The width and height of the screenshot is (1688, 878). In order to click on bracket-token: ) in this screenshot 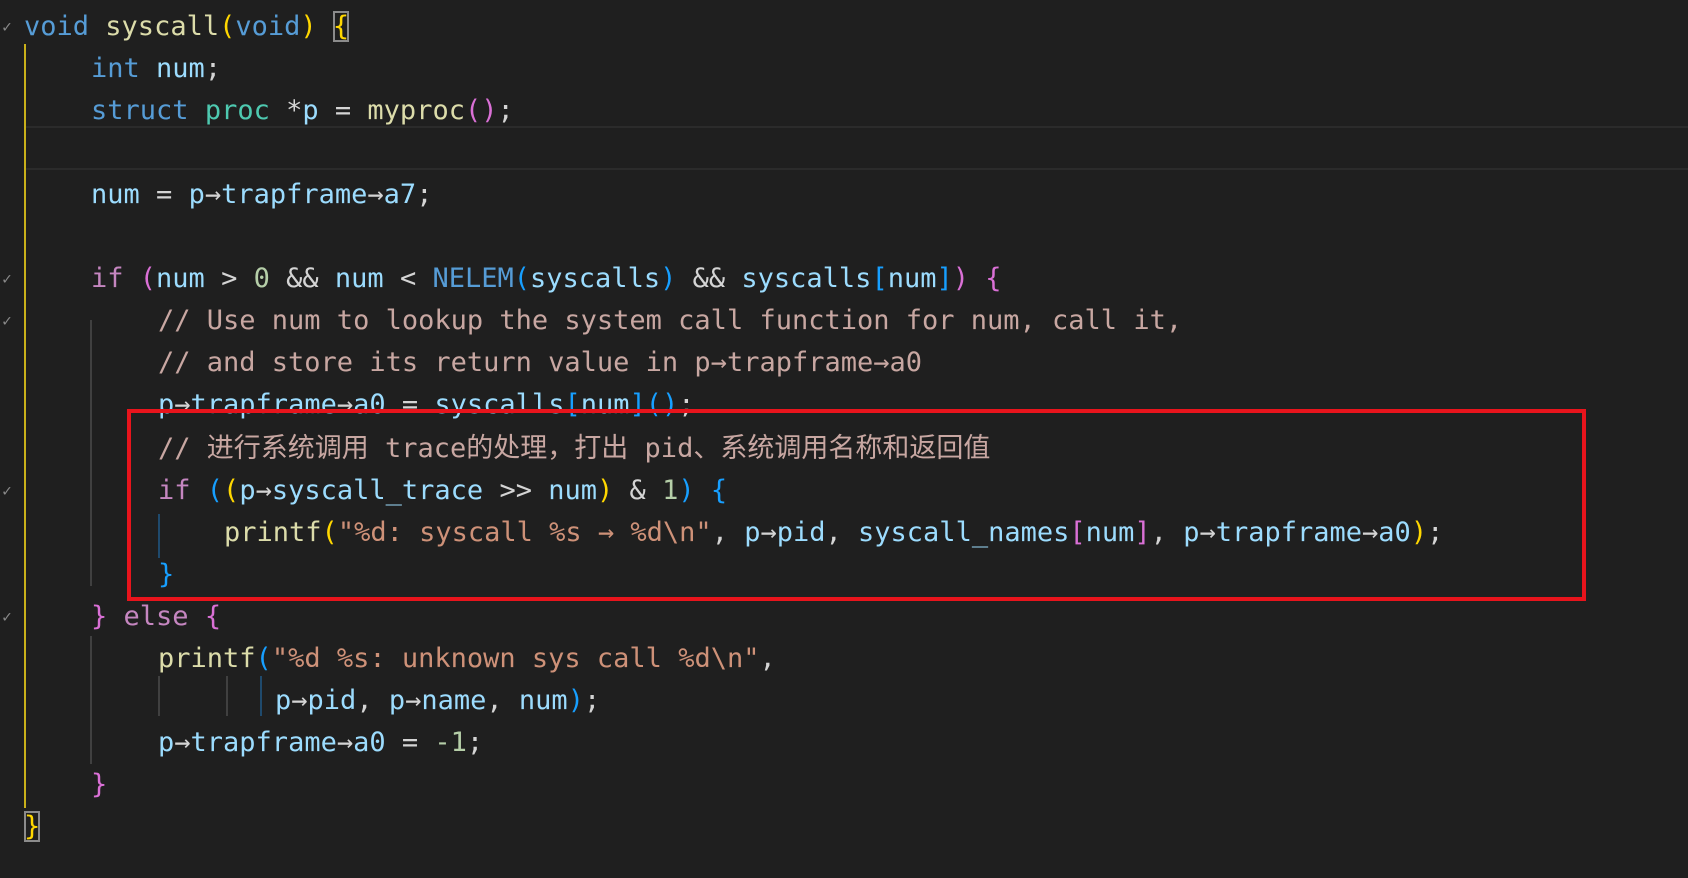, I will do `click(308, 26)`.